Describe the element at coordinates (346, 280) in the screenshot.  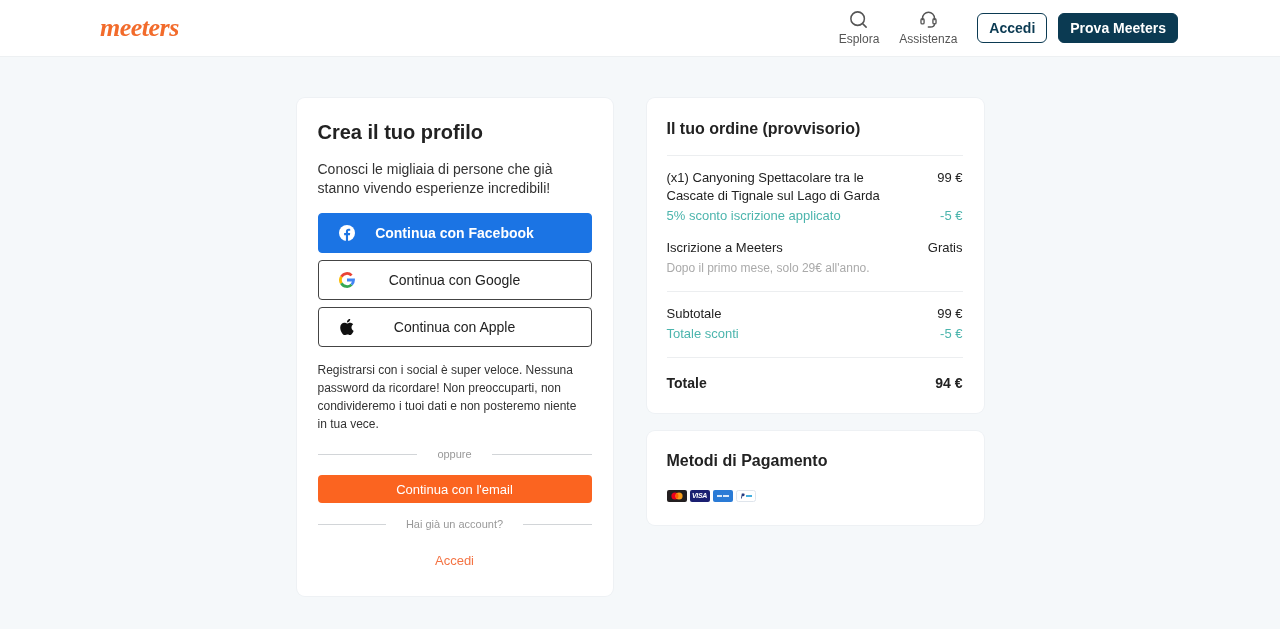
I see `google-icon` at that location.